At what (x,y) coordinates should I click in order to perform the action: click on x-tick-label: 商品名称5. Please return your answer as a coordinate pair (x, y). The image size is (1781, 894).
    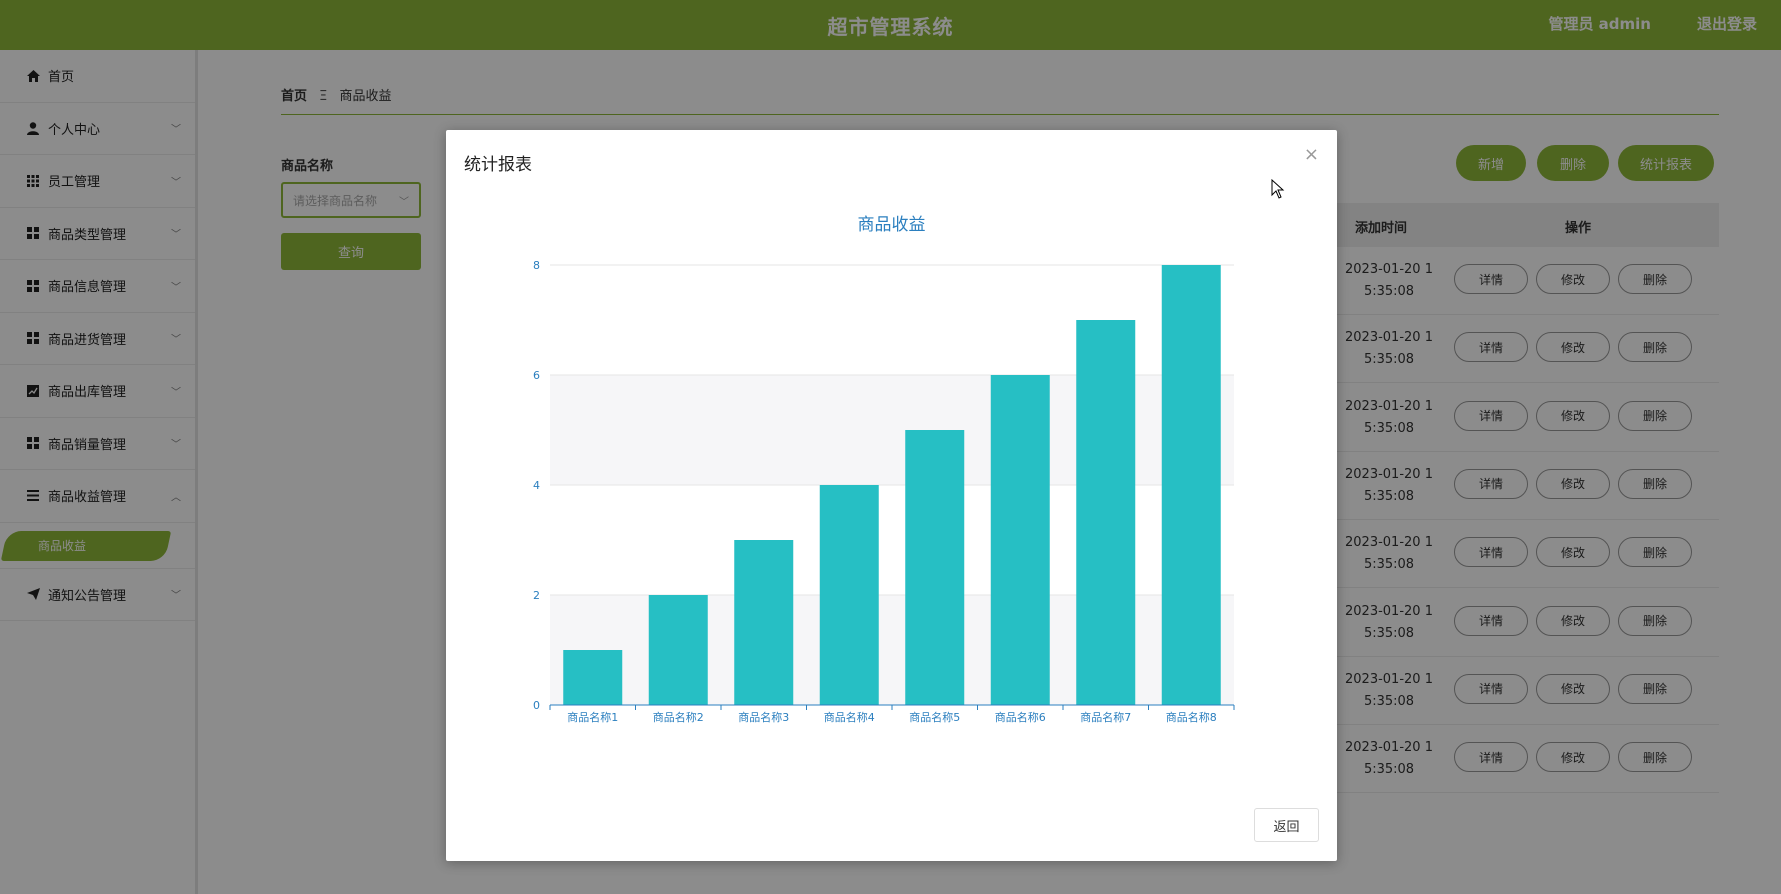
    Looking at the image, I should click on (934, 717).